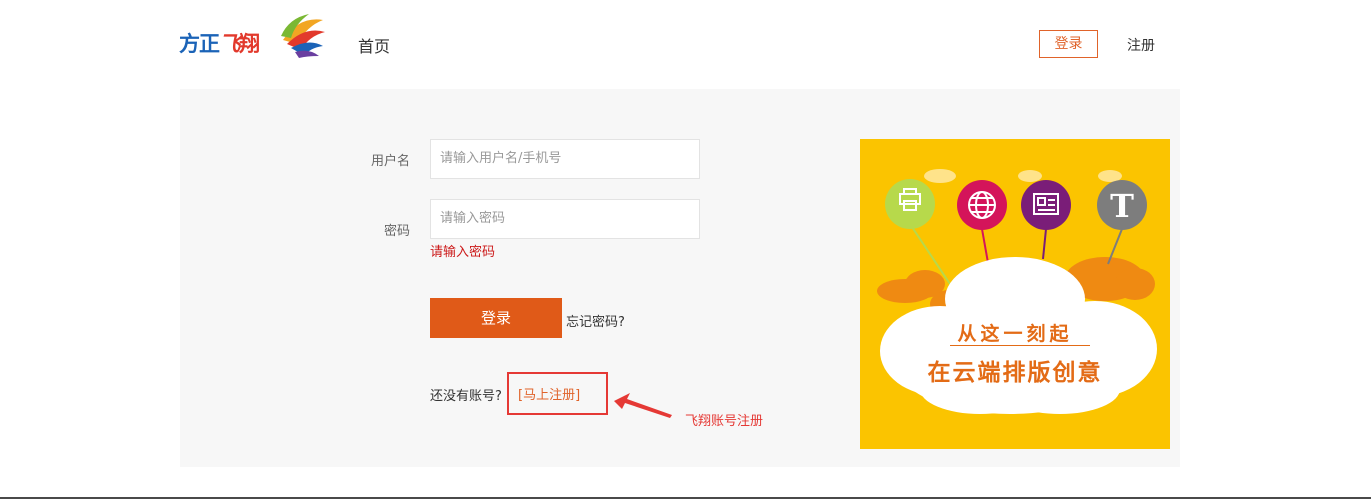  Describe the element at coordinates (1068, 44) in the screenshot. I see `header-login-button: 登录` at that location.